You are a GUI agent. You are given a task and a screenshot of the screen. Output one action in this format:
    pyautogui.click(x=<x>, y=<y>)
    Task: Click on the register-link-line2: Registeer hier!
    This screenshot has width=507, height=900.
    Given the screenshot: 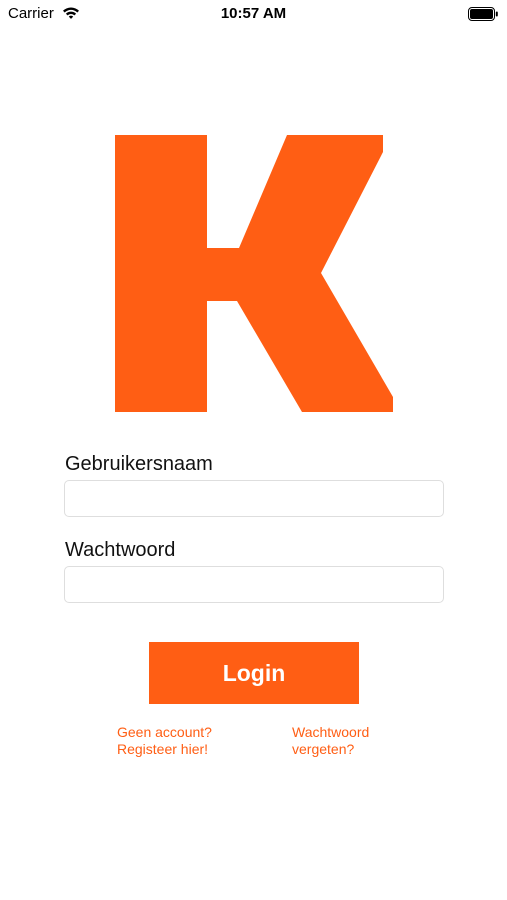 What is the action you would take?
    pyautogui.click(x=163, y=749)
    